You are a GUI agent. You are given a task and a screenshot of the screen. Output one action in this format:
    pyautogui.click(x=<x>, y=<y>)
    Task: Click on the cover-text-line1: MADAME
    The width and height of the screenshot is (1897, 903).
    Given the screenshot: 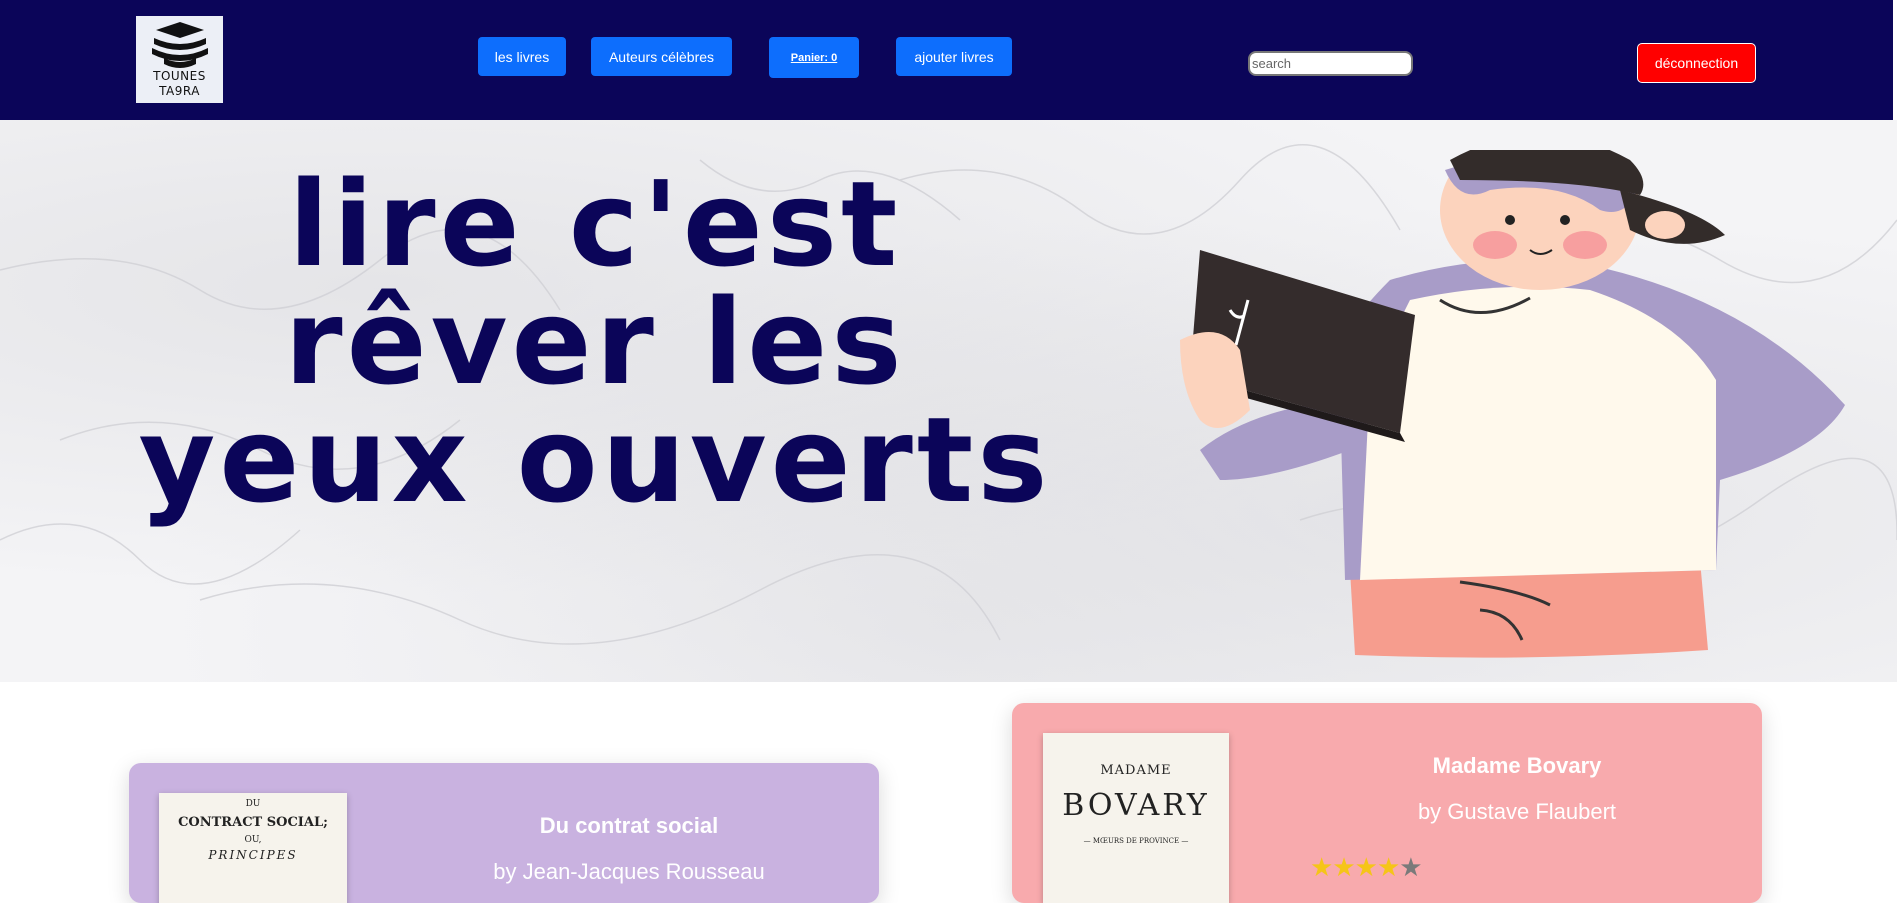 What is the action you would take?
    pyautogui.click(x=1136, y=770)
    